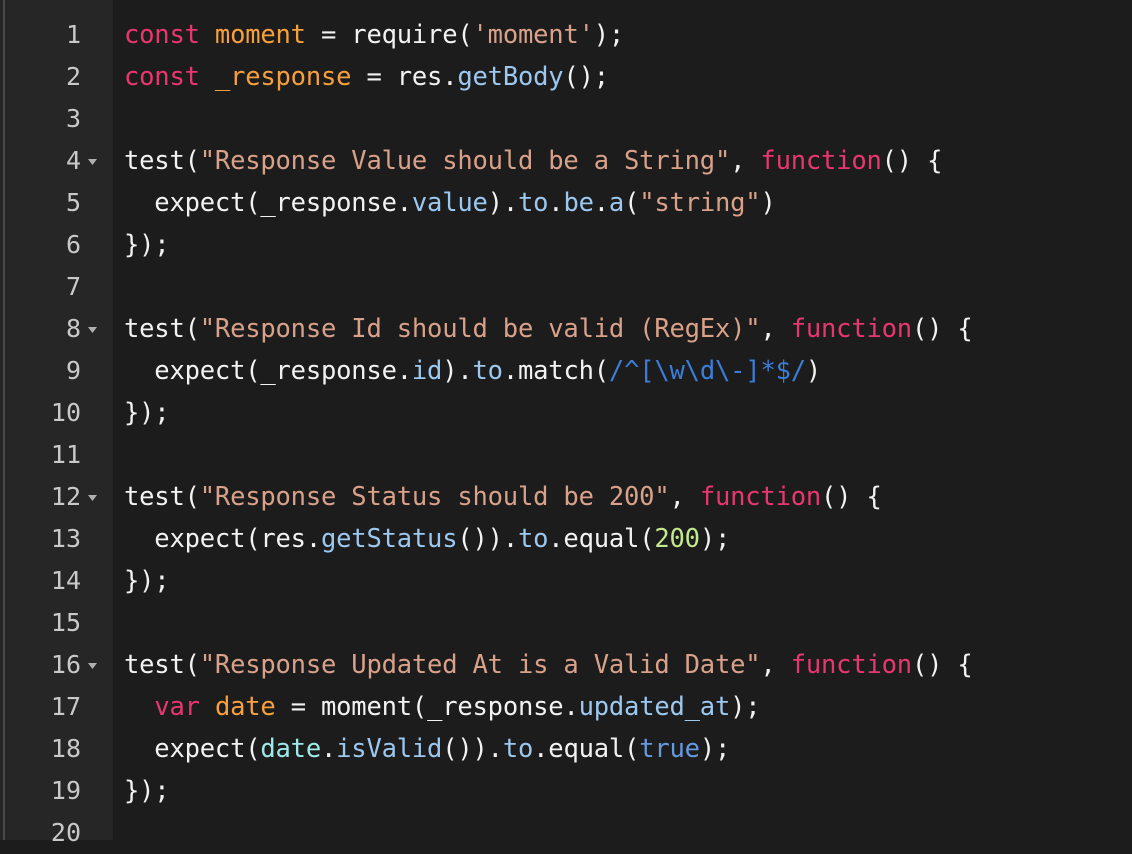 This screenshot has height=854, width=1132. I want to click on token: a, so click(616, 203).